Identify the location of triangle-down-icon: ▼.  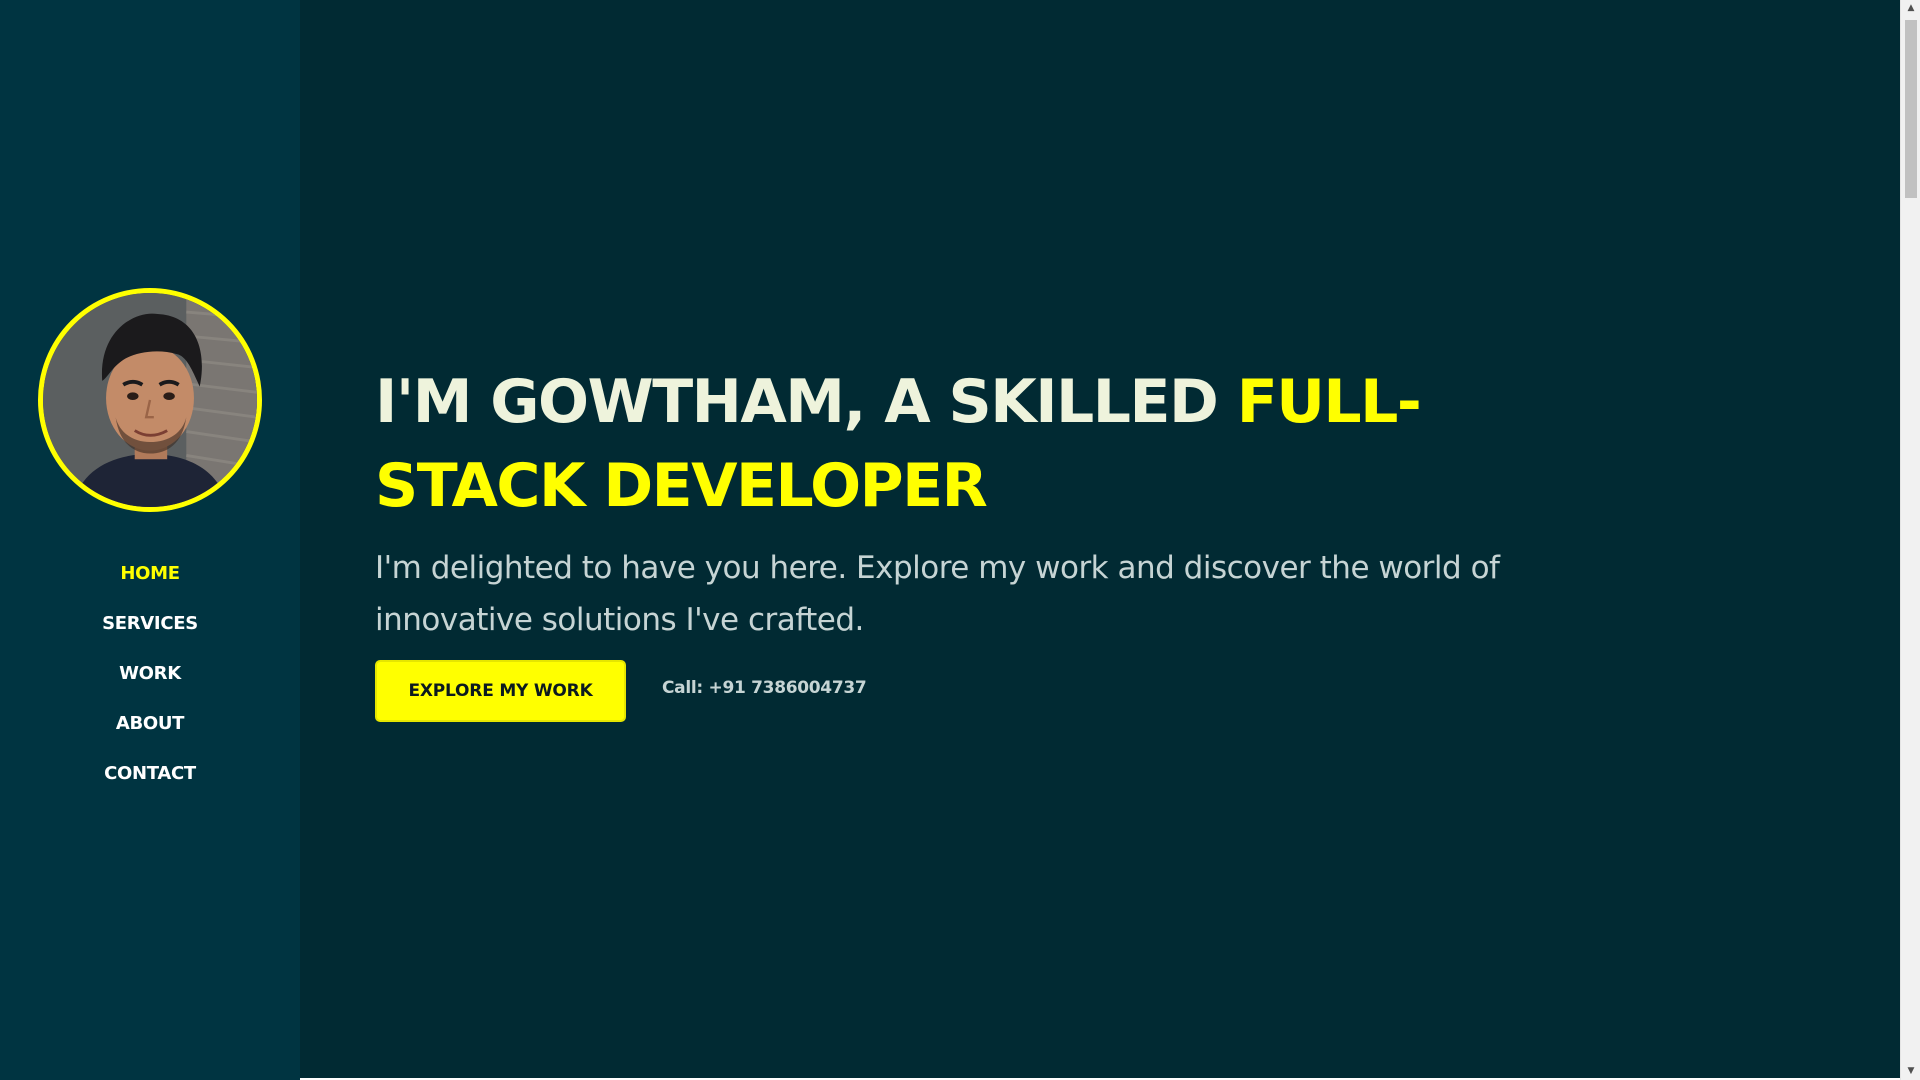
(1910, 1071).